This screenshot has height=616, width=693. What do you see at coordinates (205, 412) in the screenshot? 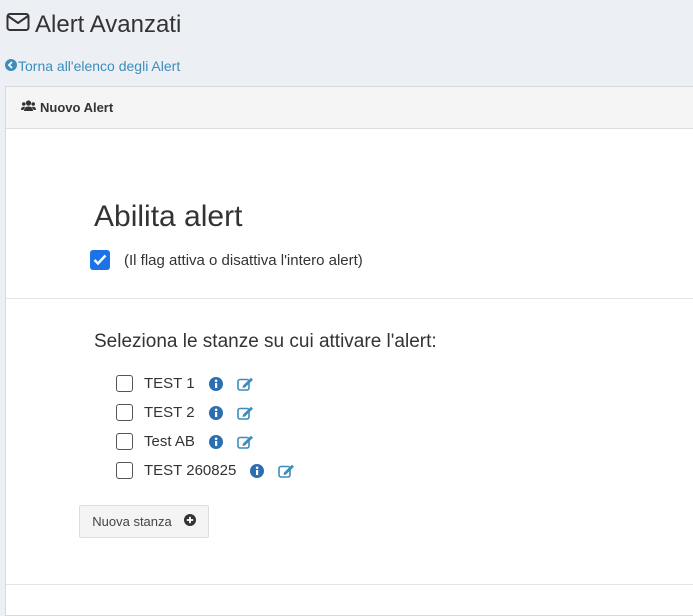
I see `room-item: TEST 2` at bounding box center [205, 412].